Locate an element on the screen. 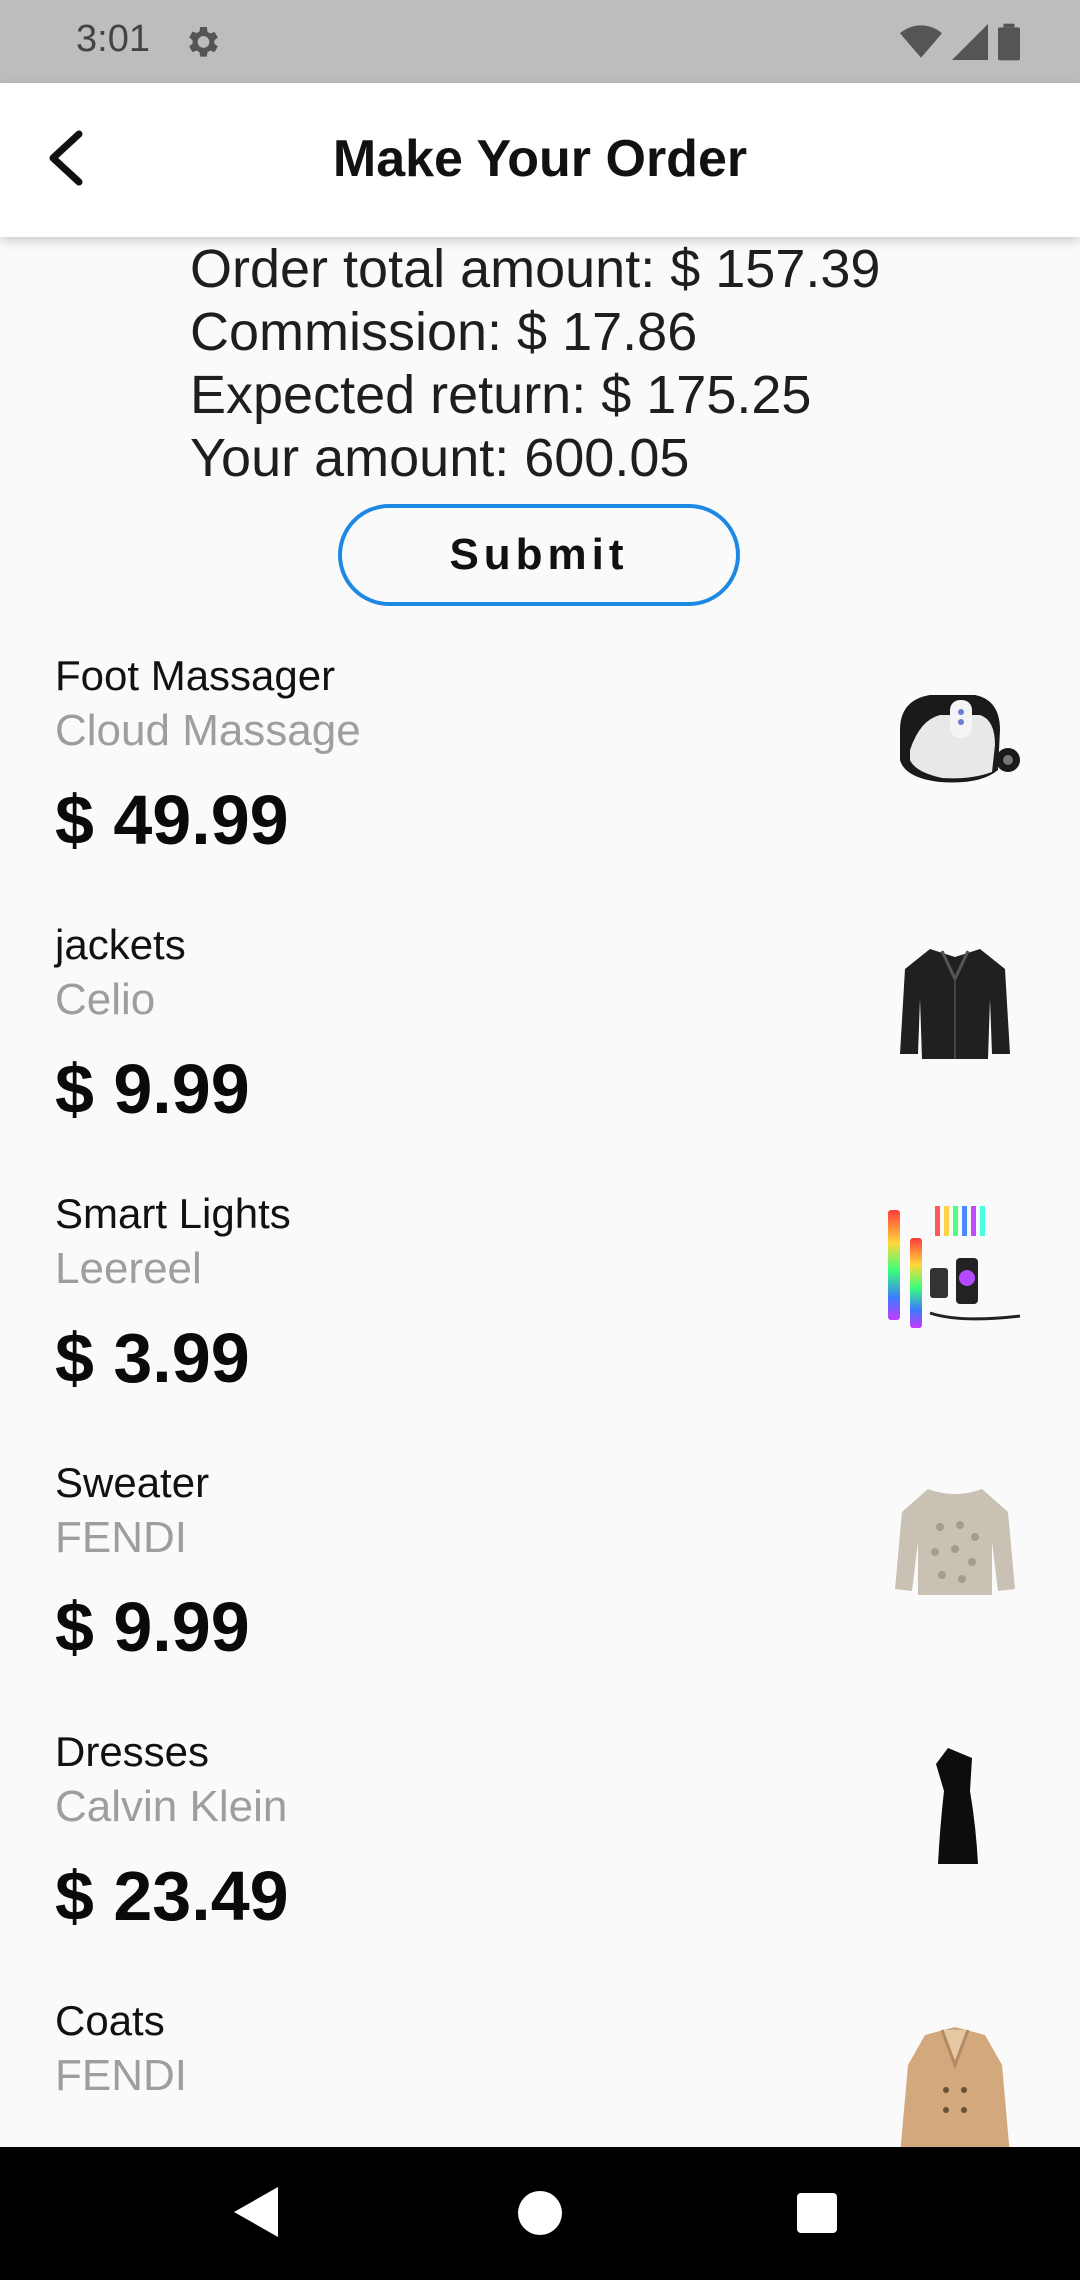  nav-back-icon is located at coordinates (256, 2212).